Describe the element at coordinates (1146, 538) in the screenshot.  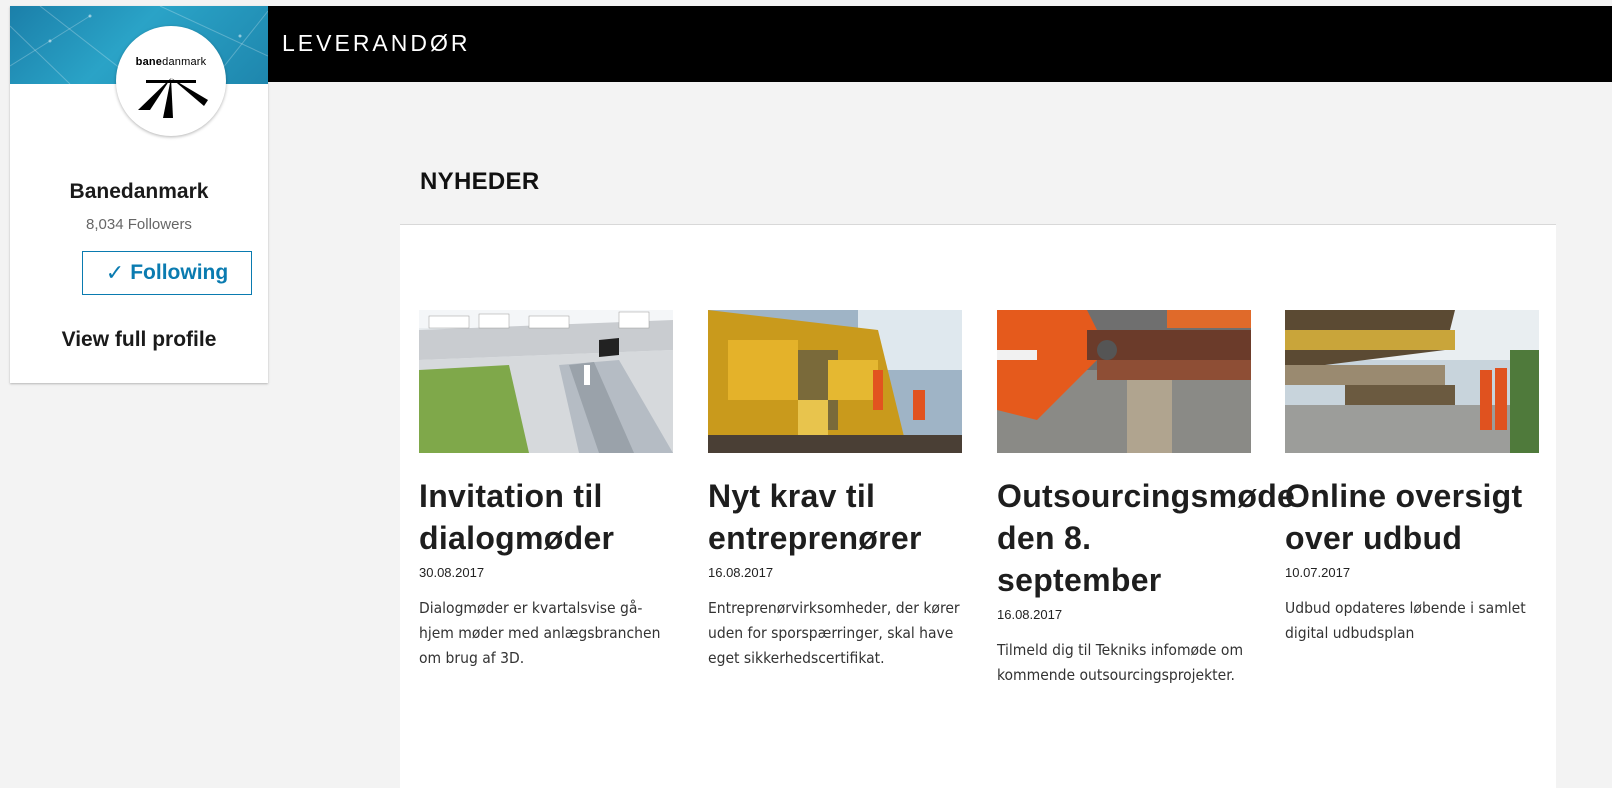
I see `news-title: Outsourcingsmøde den 8. september` at that location.